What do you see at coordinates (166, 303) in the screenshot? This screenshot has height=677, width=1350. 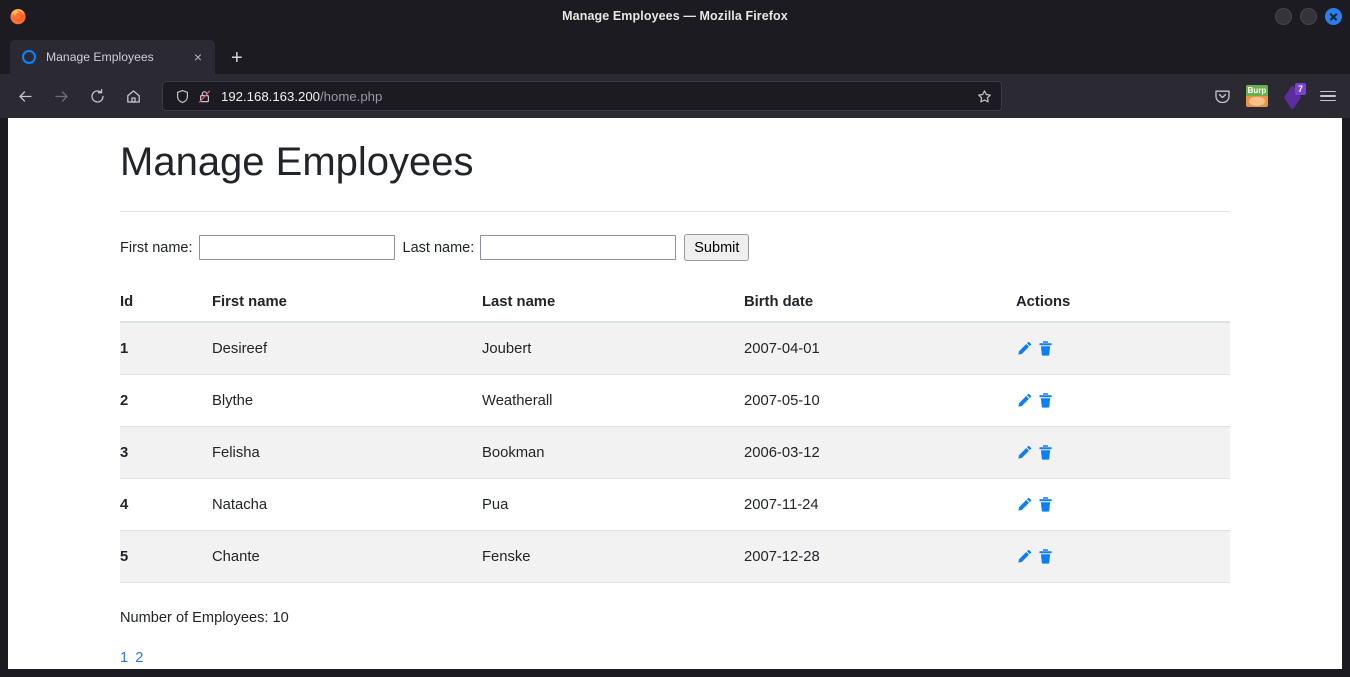 I see `column-header-id: Id` at bounding box center [166, 303].